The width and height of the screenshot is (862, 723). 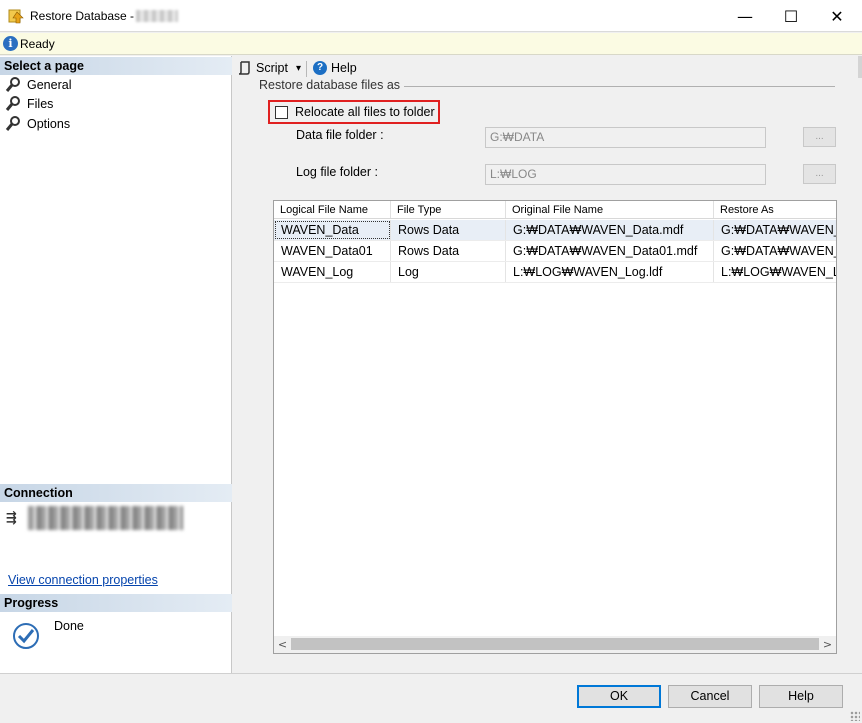 I want to click on log-folder-label: Log file folder :, so click(x=337, y=172).